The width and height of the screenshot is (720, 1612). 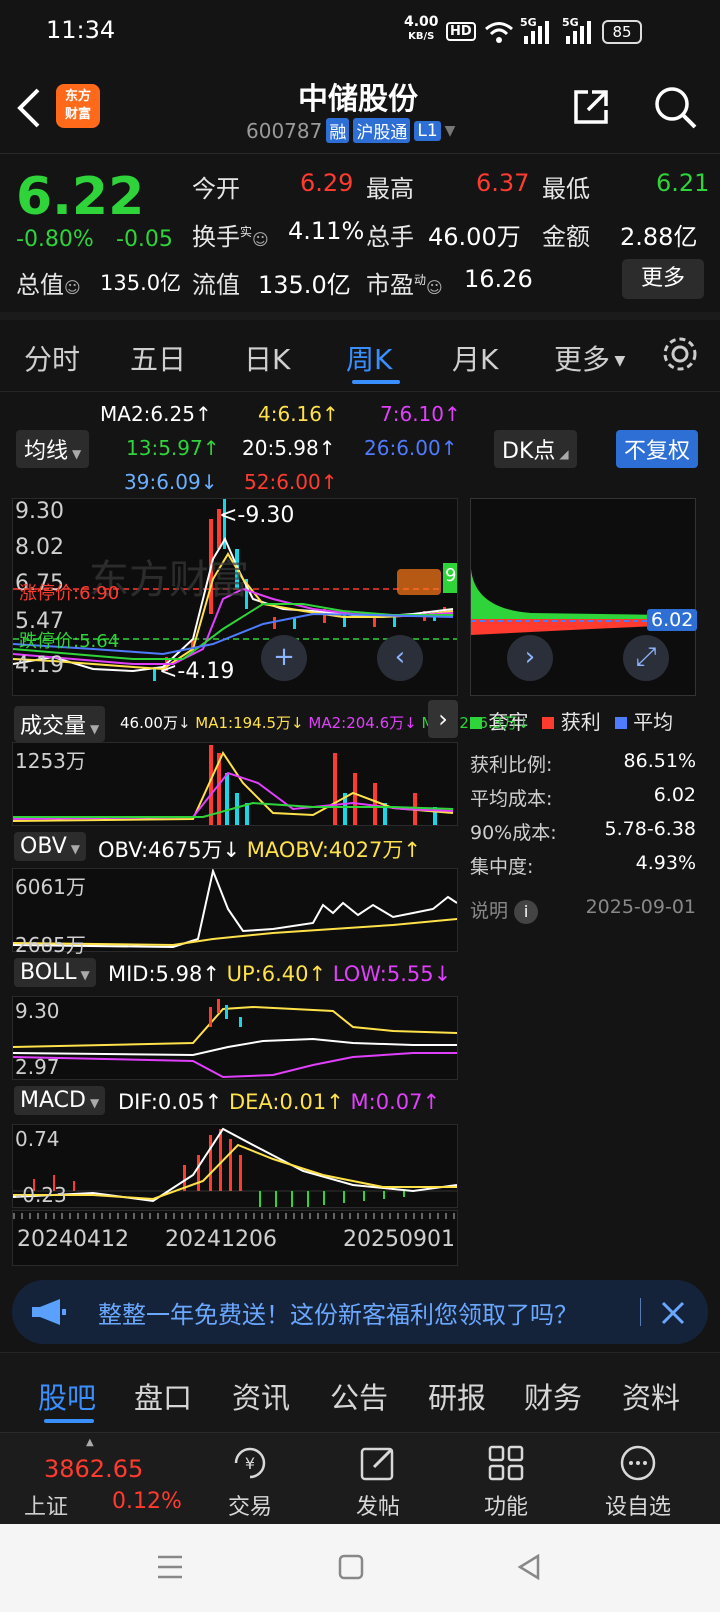 I want to click on date-mid: 20241206, so click(x=221, y=1239).